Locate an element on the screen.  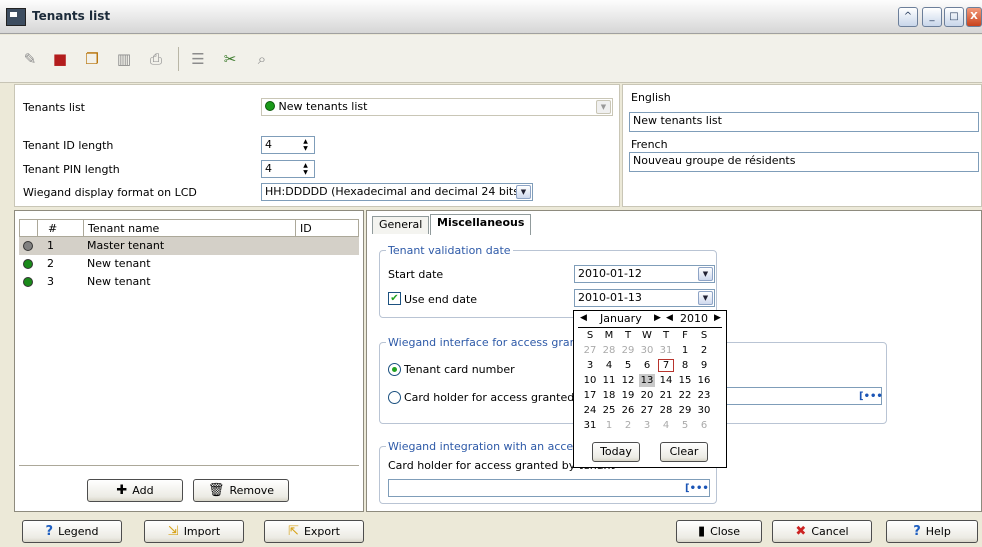
calendar-day: 17 is located at coordinates (590, 395).